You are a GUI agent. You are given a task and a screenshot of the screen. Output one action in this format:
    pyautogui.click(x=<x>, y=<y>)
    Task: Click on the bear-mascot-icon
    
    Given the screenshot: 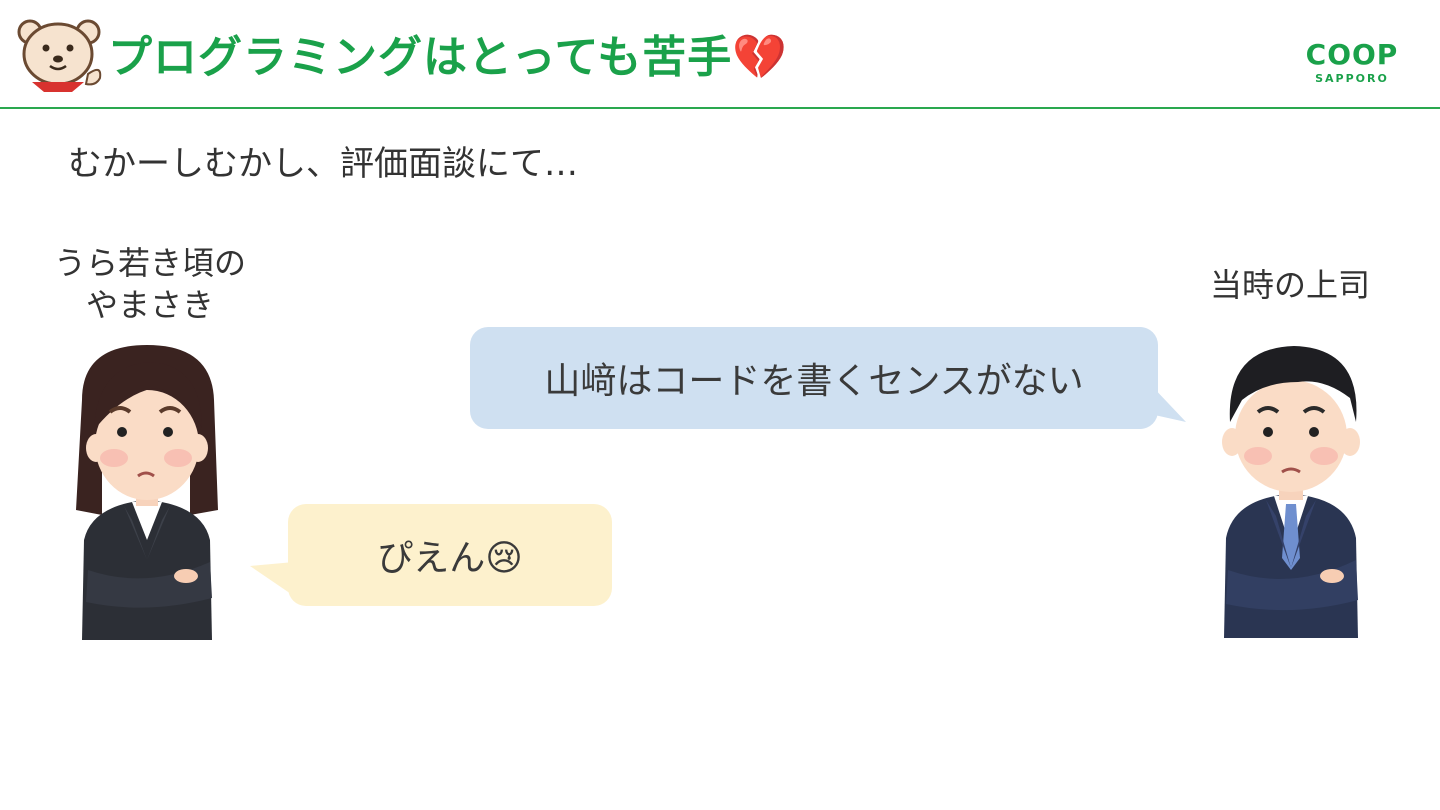 What is the action you would take?
    pyautogui.click(x=59, y=55)
    